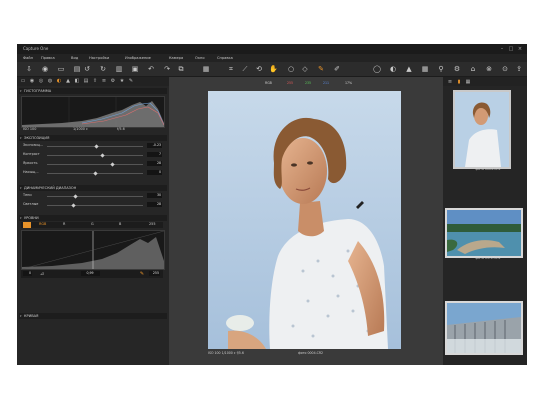 This screenshot has height=409, width=545. I want to click on channel-r-tab: R, so click(64, 224).